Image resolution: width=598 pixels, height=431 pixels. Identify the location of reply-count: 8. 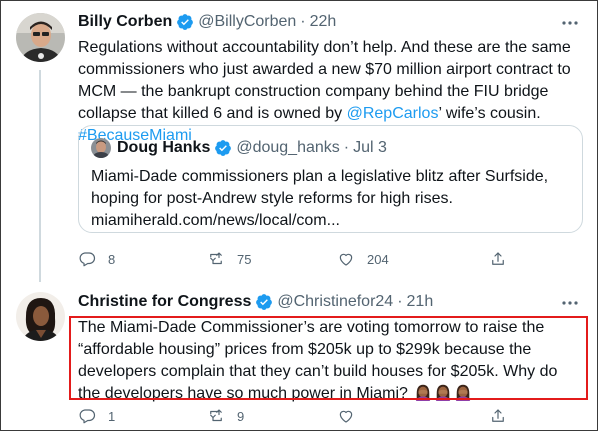
(112, 259).